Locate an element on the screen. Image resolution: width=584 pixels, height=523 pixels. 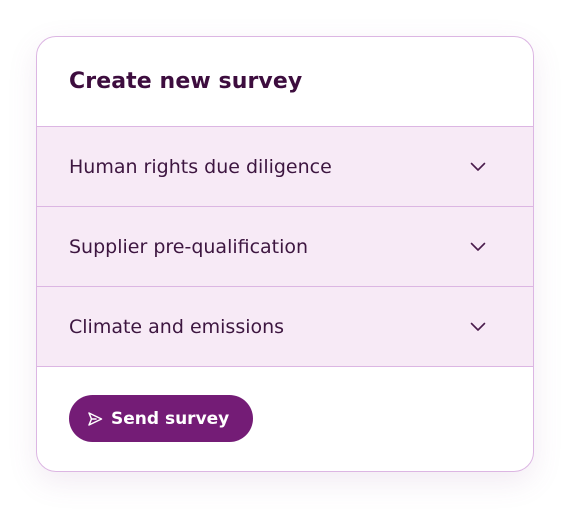
card-title: Create new survey is located at coordinates (186, 81).